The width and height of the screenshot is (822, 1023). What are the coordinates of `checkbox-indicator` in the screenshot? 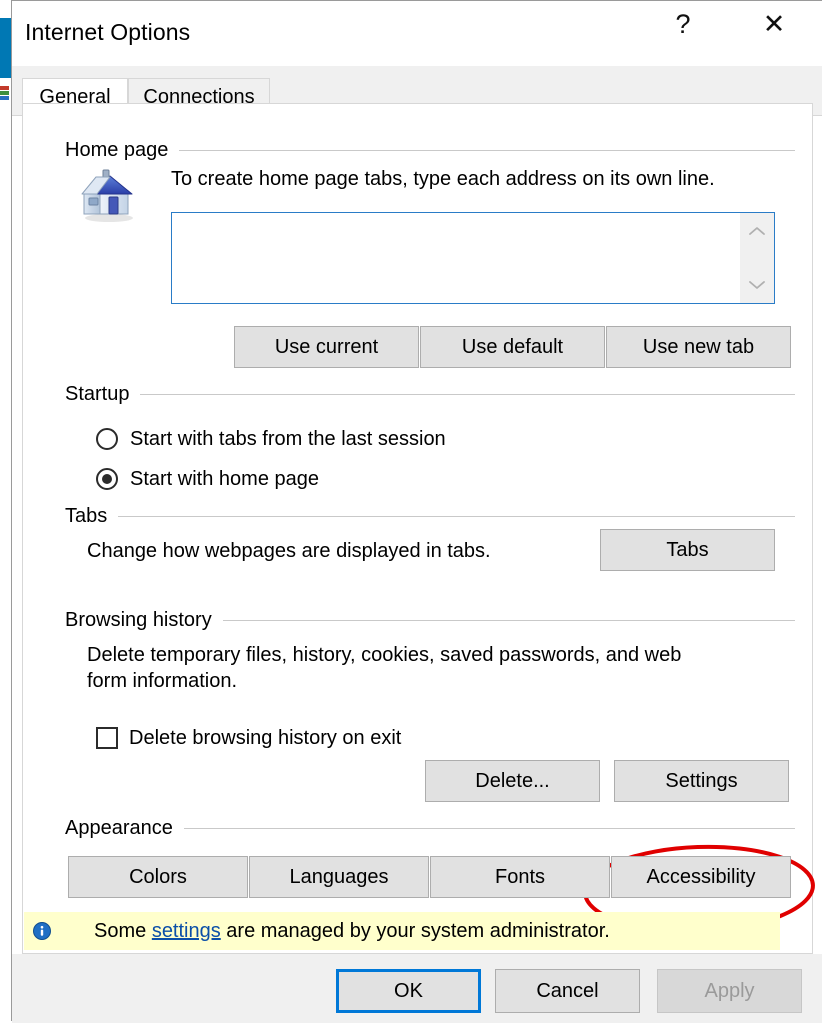 It's located at (107, 738).